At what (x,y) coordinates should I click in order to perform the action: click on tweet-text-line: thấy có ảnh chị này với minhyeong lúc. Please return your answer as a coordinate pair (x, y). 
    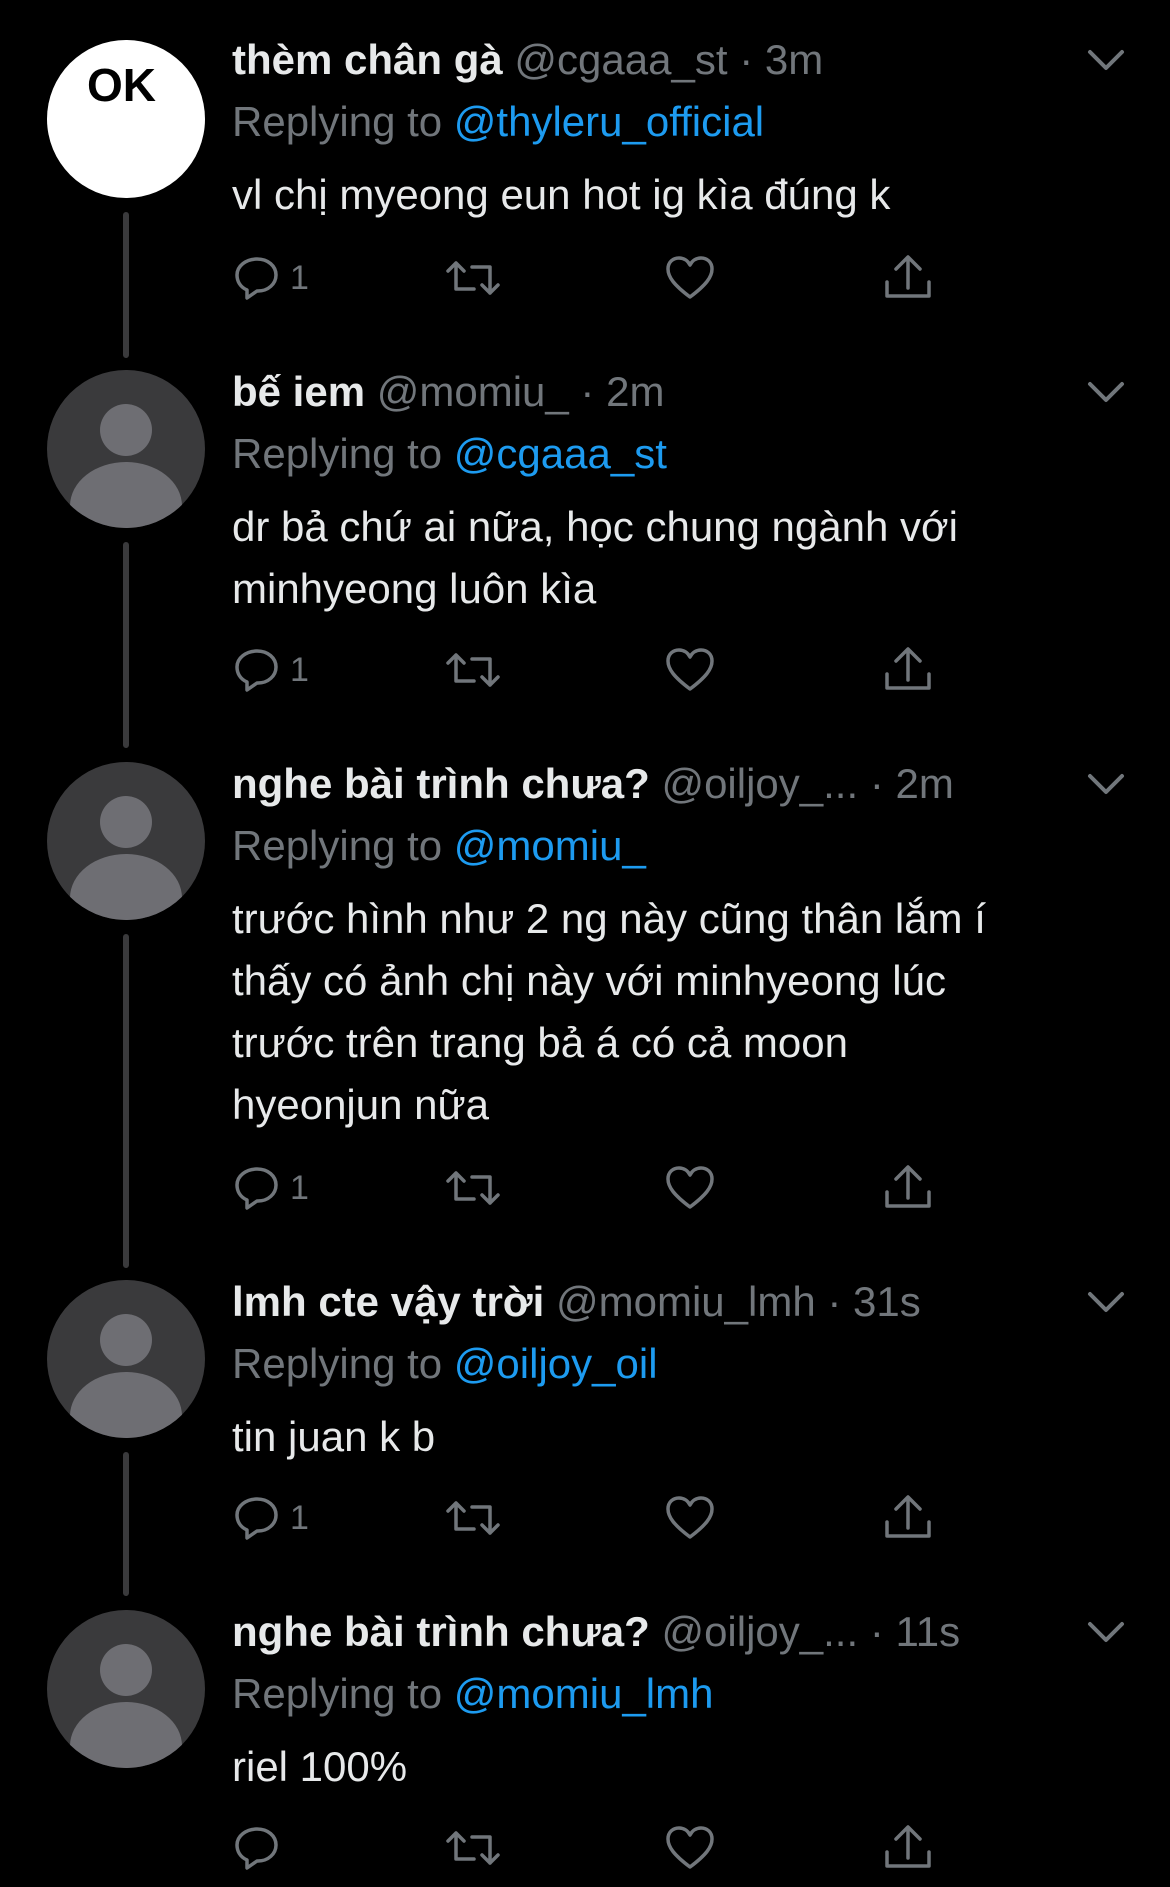
    Looking at the image, I should click on (589, 980).